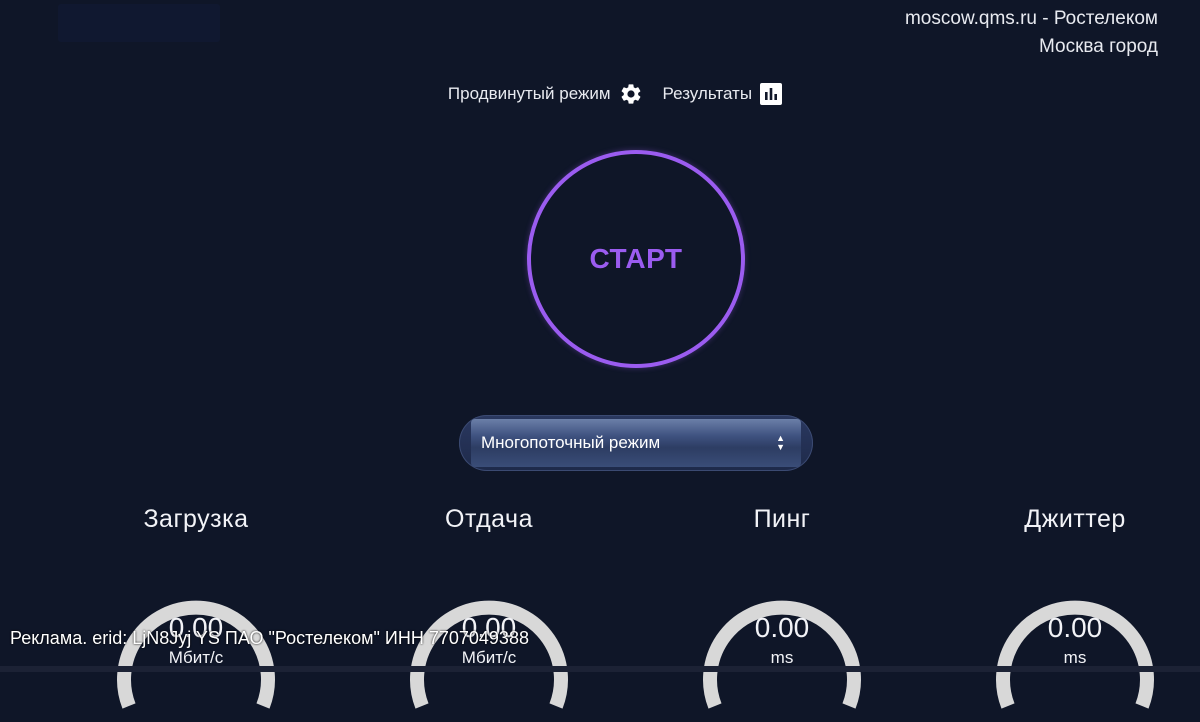  Describe the element at coordinates (1031, 33) in the screenshot. I see `server-info: moscow.qms.ru - Ростелеком Москва город` at that location.